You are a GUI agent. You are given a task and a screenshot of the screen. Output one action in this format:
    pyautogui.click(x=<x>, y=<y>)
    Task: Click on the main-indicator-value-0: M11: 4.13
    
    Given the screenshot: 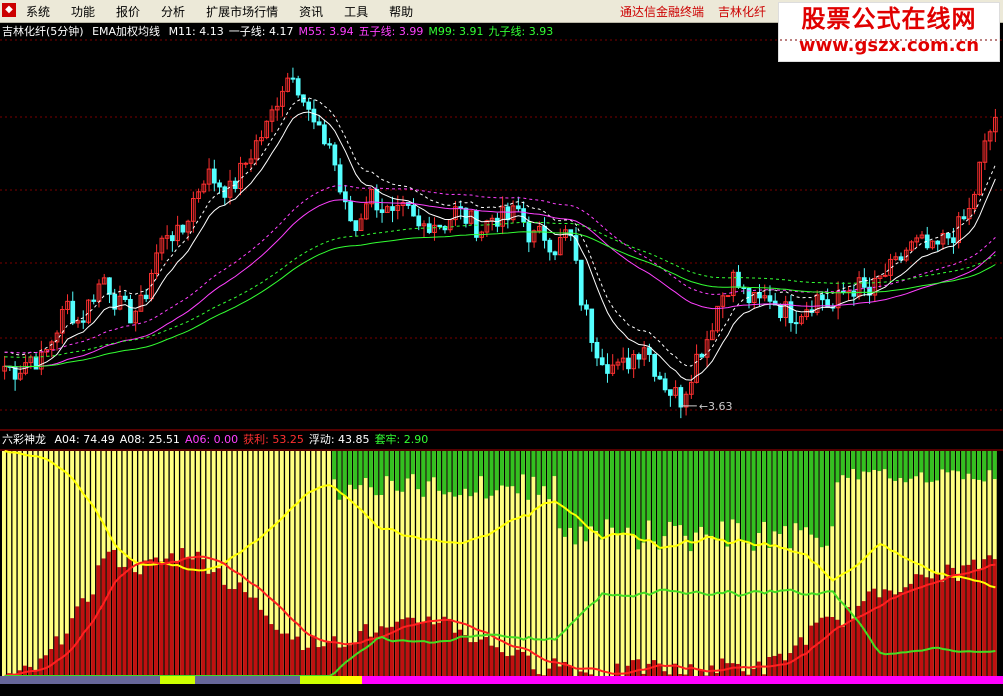 What is the action you would take?
    pyautogui.click(x=196, y=31)
    